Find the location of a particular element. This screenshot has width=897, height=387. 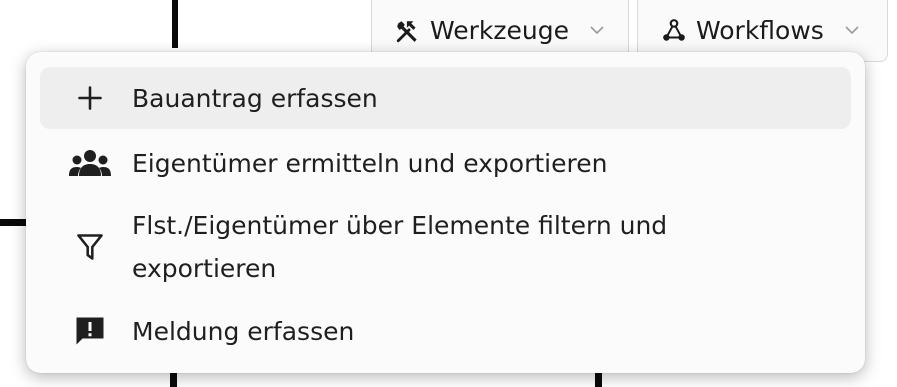

plus-icon is located at coordinates (90, 98).